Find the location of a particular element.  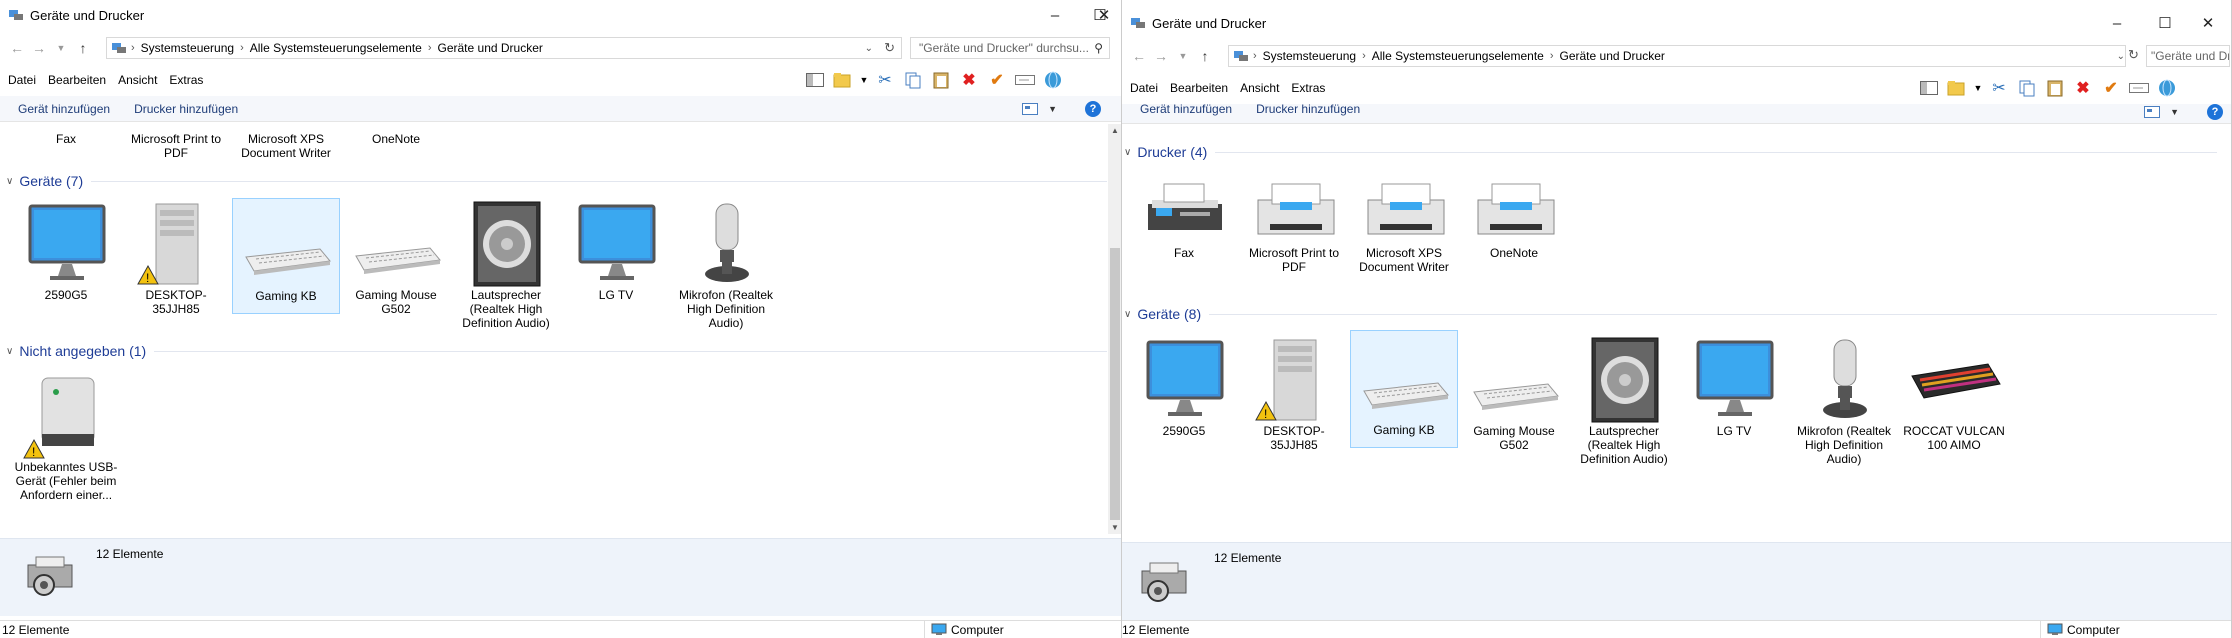

scrollbar-thumb is located at coordinates (1115, 384).